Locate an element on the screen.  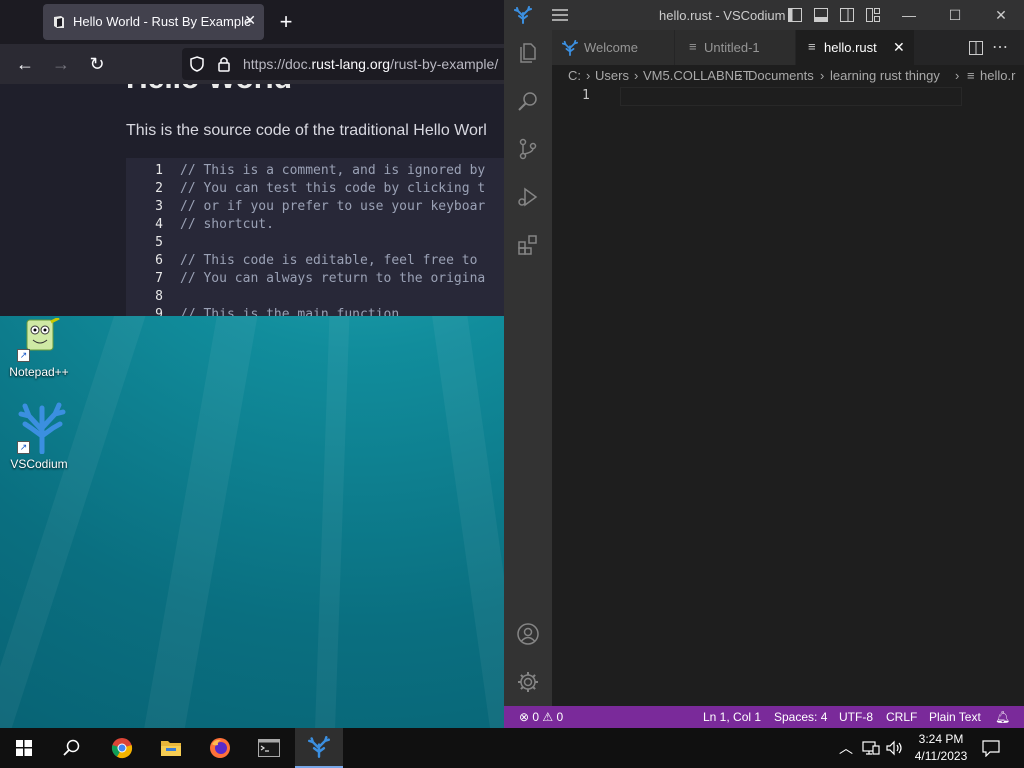
start-button is located at coordinates (24, 748).